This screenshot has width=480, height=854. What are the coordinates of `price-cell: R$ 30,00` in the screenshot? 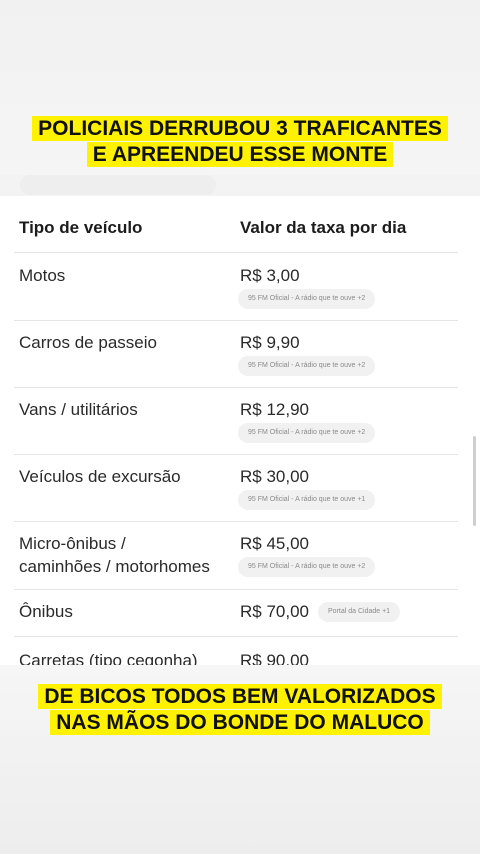 It's located at (274, 476).